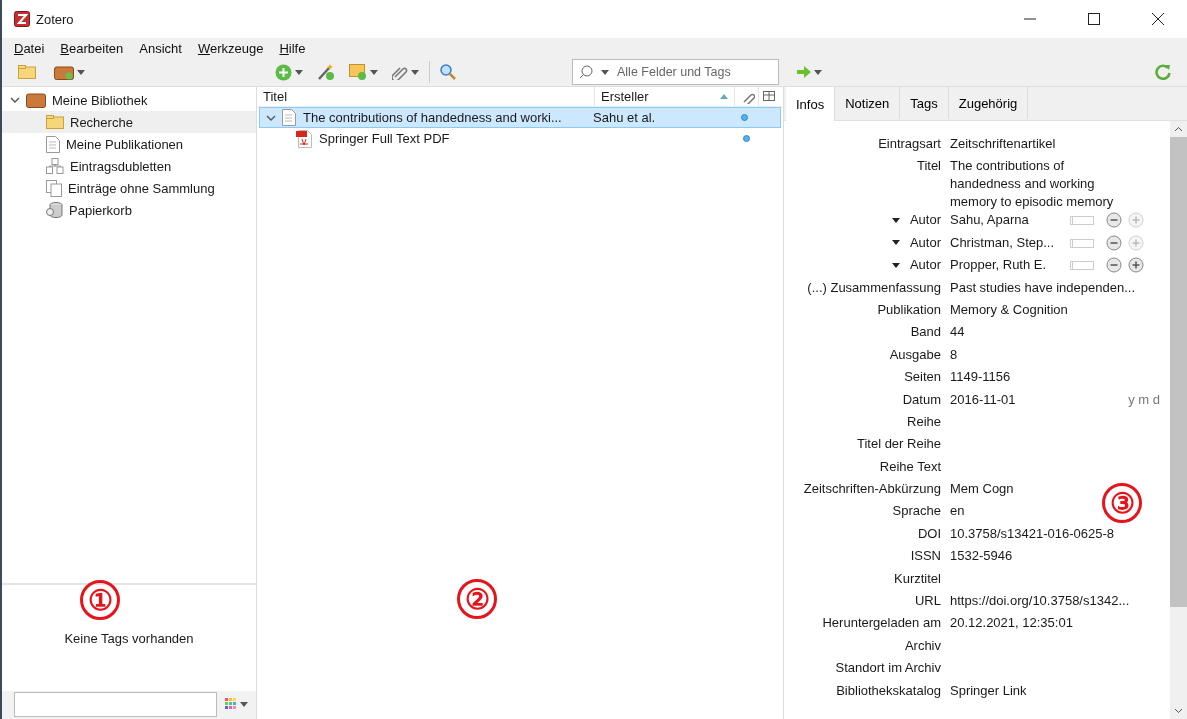  I want to click on tree-item-label: Einträge ohne Sammlung, so click(141, 188).